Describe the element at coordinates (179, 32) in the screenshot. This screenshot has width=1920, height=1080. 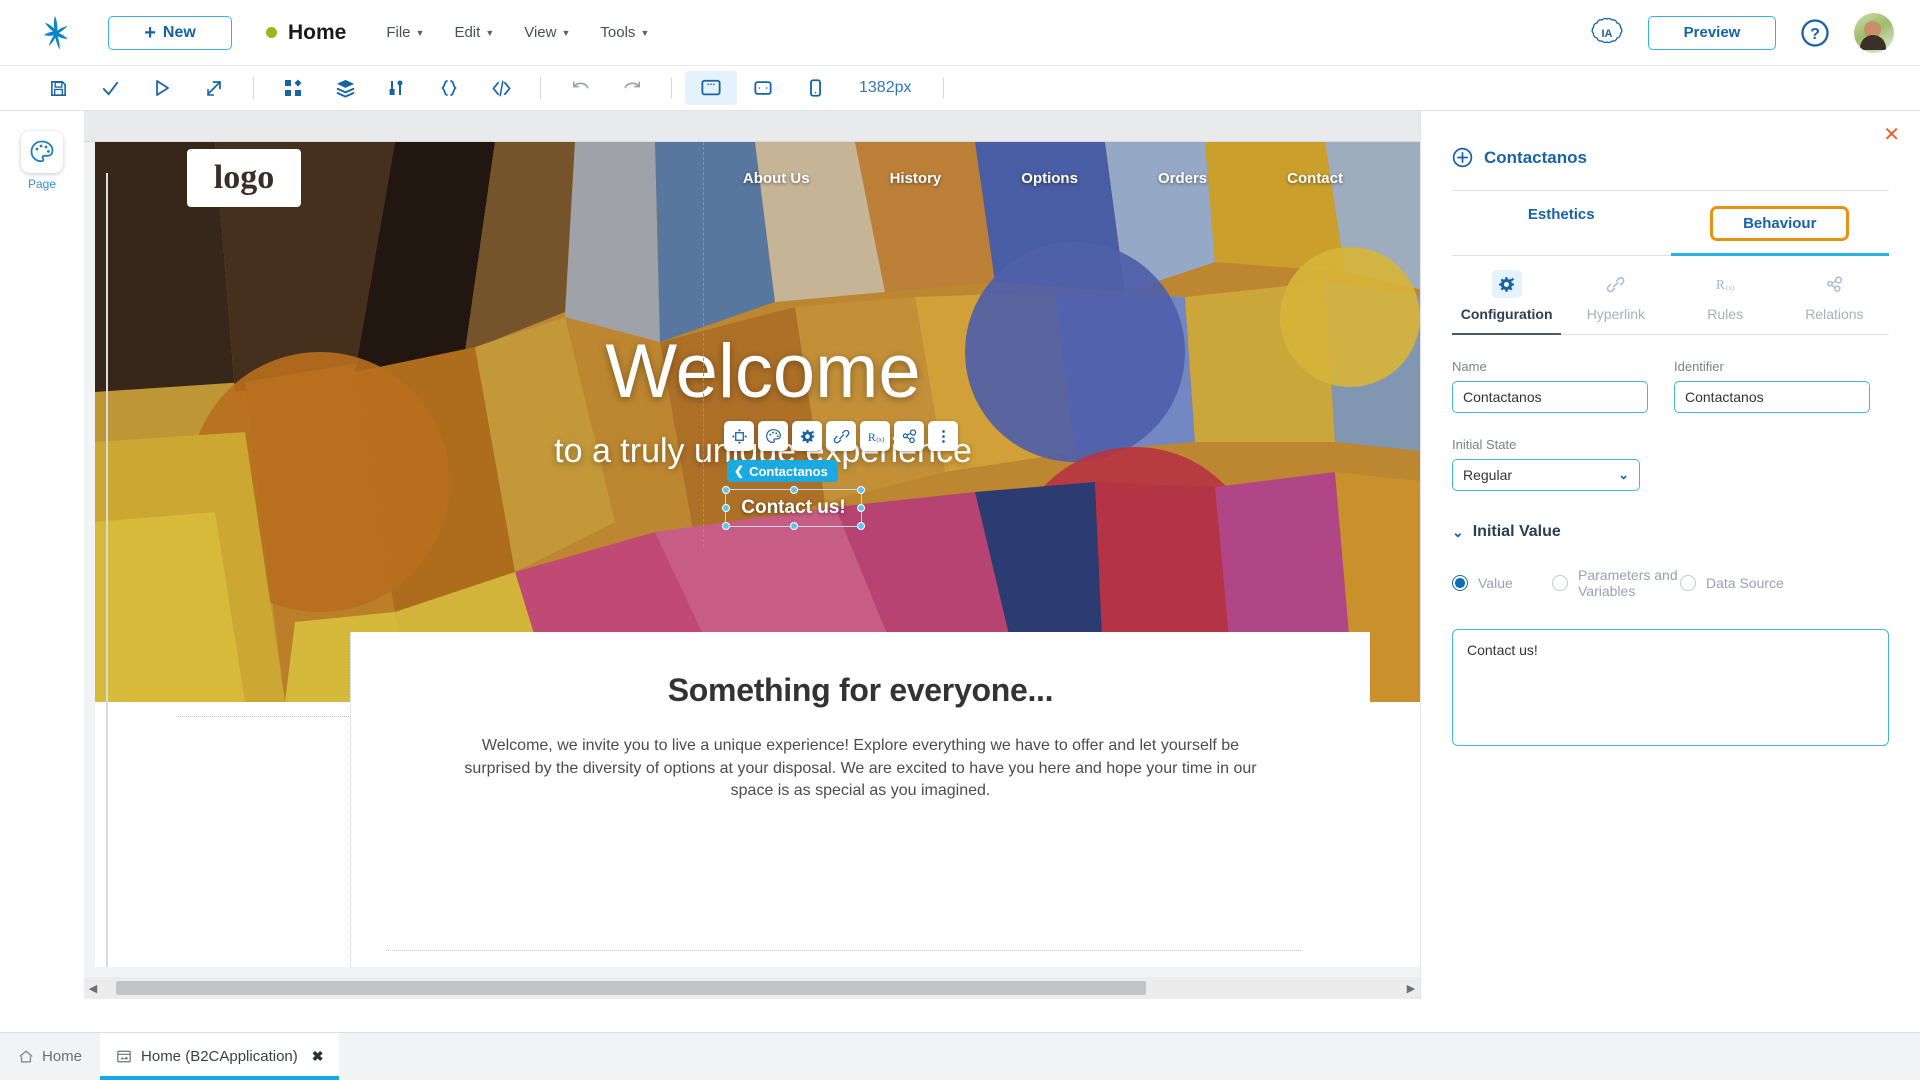
I see `new-button-label: New` at that location.